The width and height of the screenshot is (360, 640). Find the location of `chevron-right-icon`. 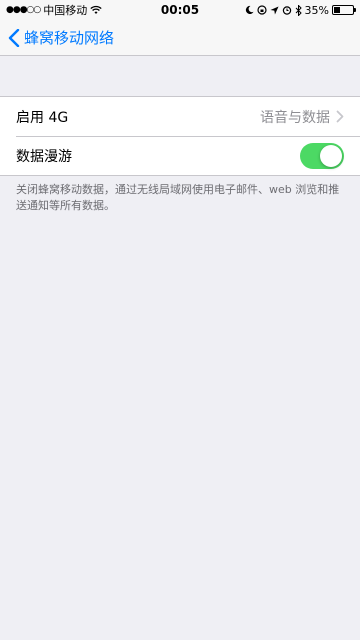

chevron-right-icon is located at coordinates (340, 116).